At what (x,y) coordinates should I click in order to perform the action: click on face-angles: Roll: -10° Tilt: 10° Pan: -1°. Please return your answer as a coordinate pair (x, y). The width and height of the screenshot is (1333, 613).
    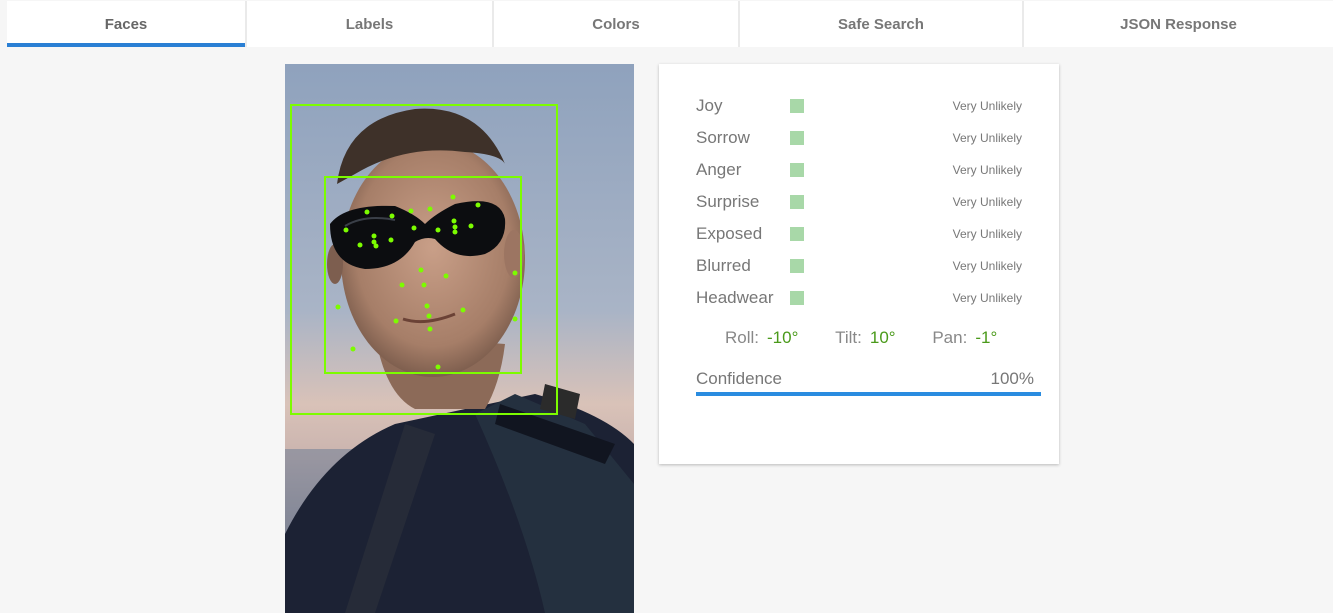
    Looking at the image, I should click on (861, 338).